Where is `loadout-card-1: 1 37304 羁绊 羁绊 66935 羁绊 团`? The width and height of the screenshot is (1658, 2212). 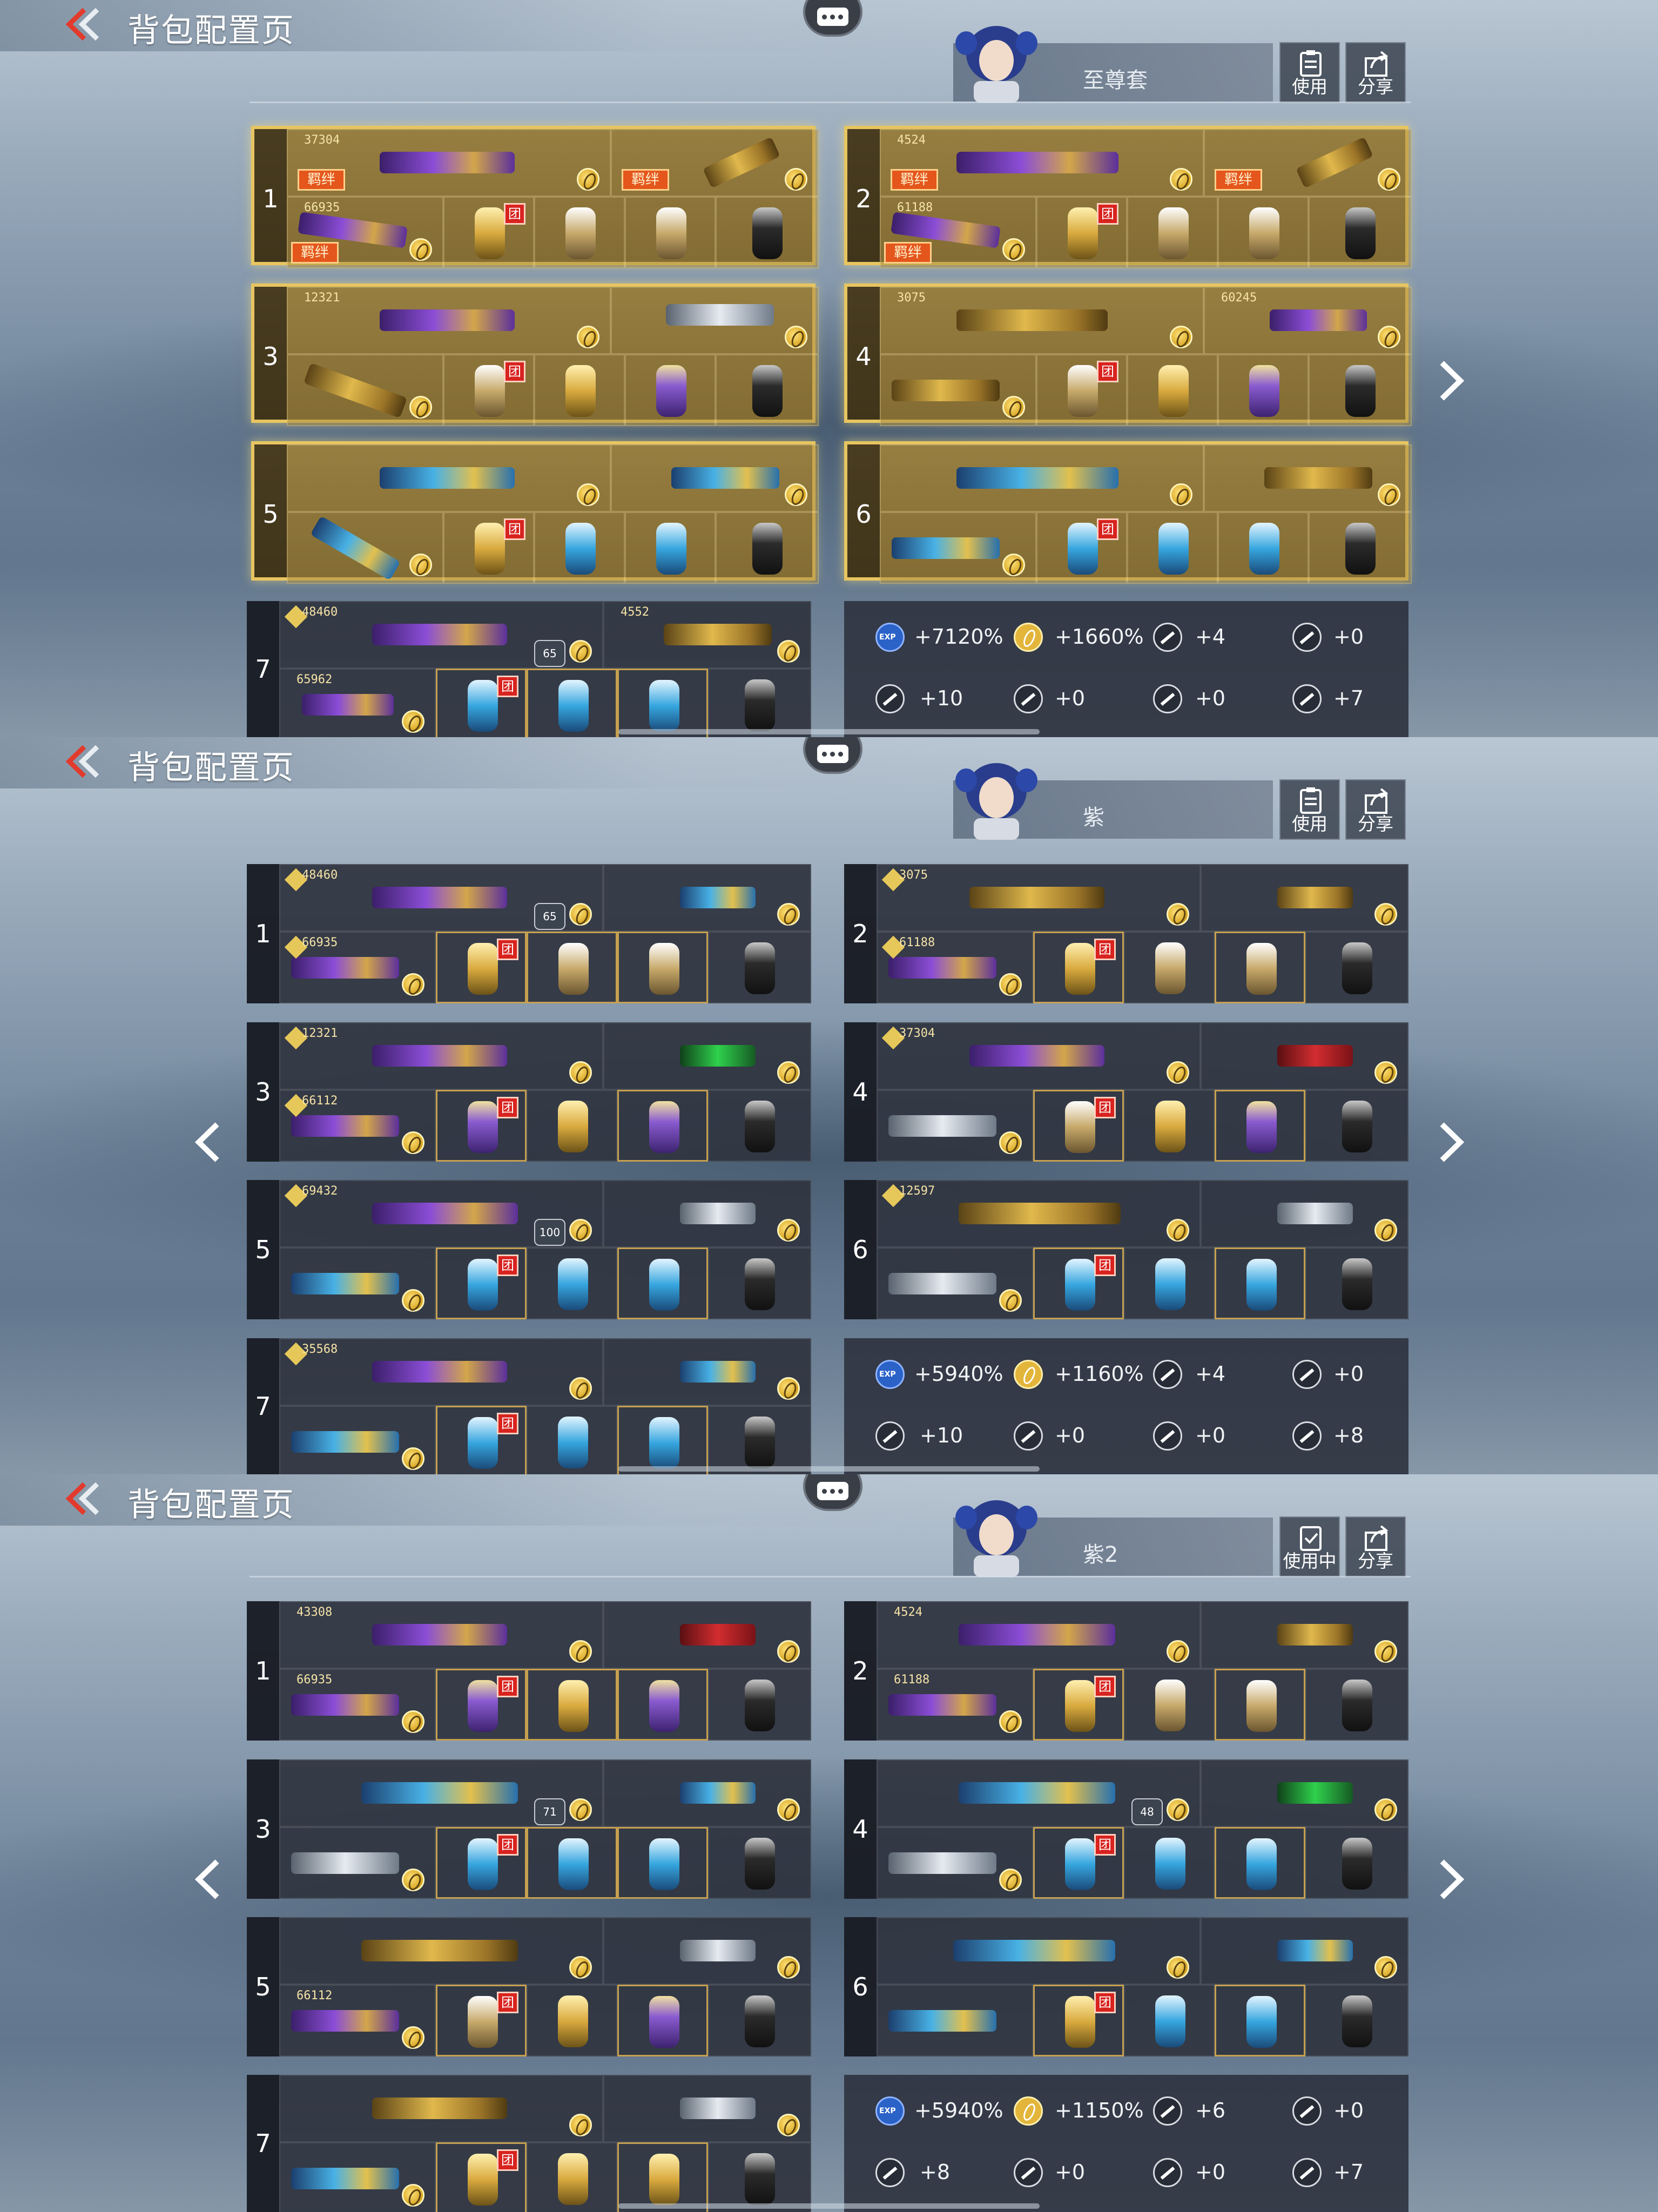 loadout-card-1: 1 37304 羁绊 羁绊 66935 羁绊 团 is located at coordinates (535, 197).